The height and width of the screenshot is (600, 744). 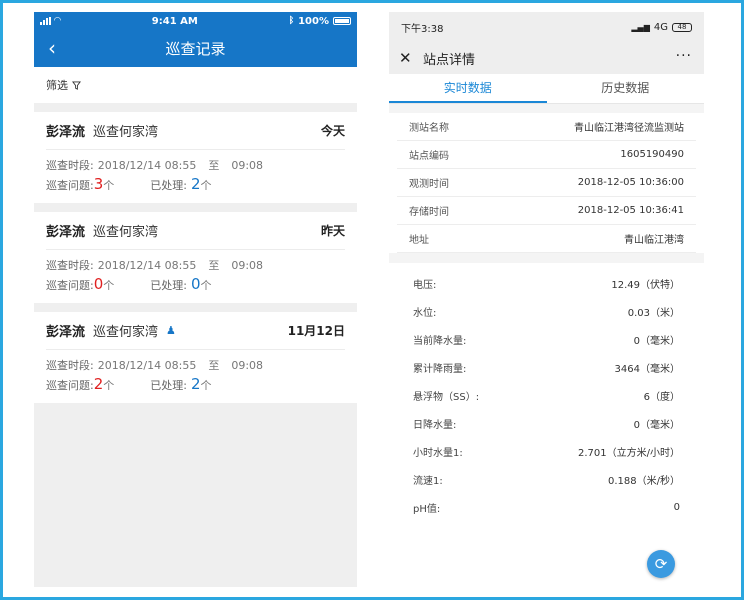 I want to click on bluetooth-icon: ᛒ, so click(x=291, y=21).